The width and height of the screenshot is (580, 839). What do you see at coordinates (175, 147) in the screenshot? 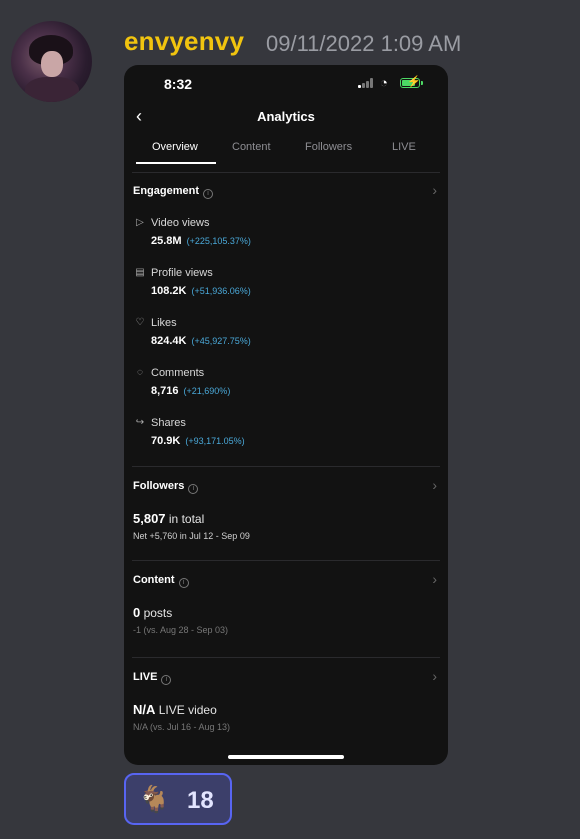
I see `tab-overview: Overview` at bounding box center [175, 147].